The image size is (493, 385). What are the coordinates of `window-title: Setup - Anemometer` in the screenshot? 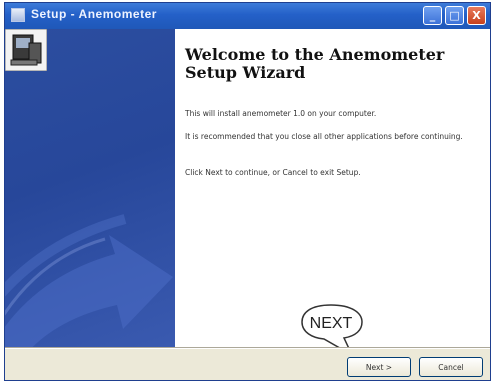 It's located at (94, 14).